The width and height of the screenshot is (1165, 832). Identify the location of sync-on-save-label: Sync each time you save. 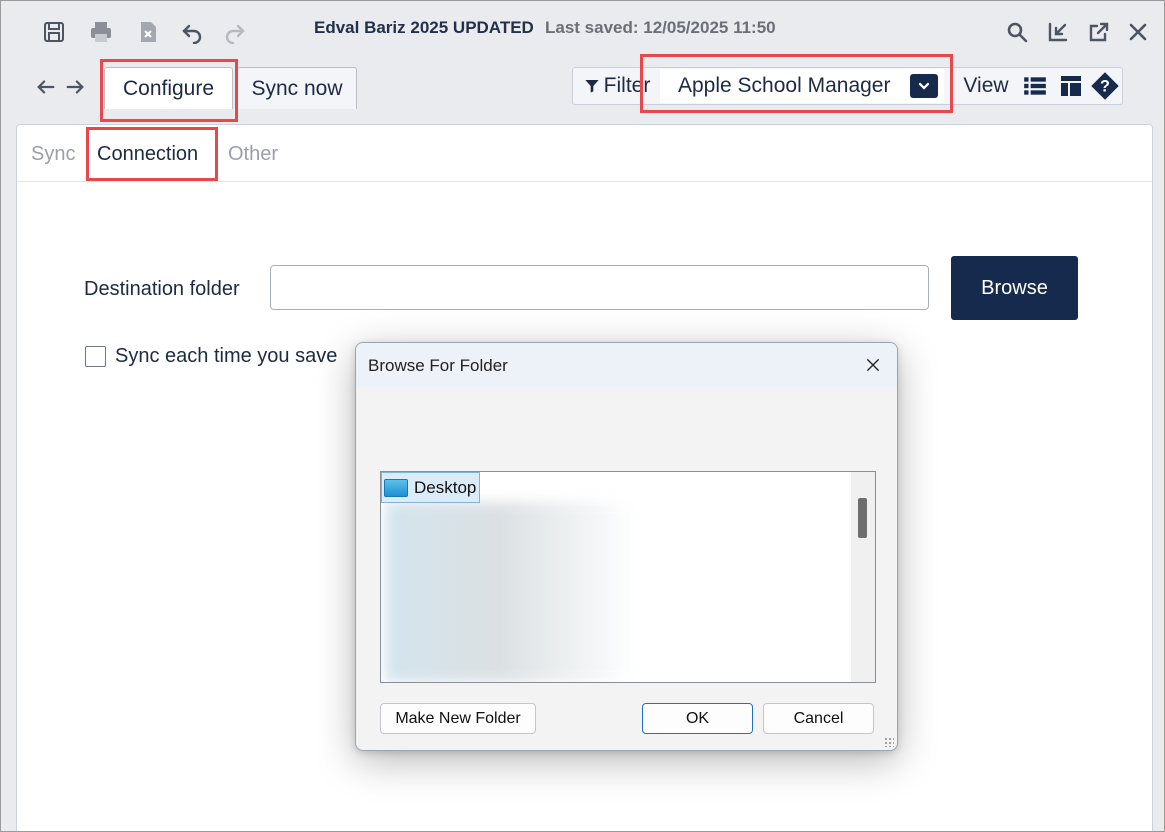
(226, 356).